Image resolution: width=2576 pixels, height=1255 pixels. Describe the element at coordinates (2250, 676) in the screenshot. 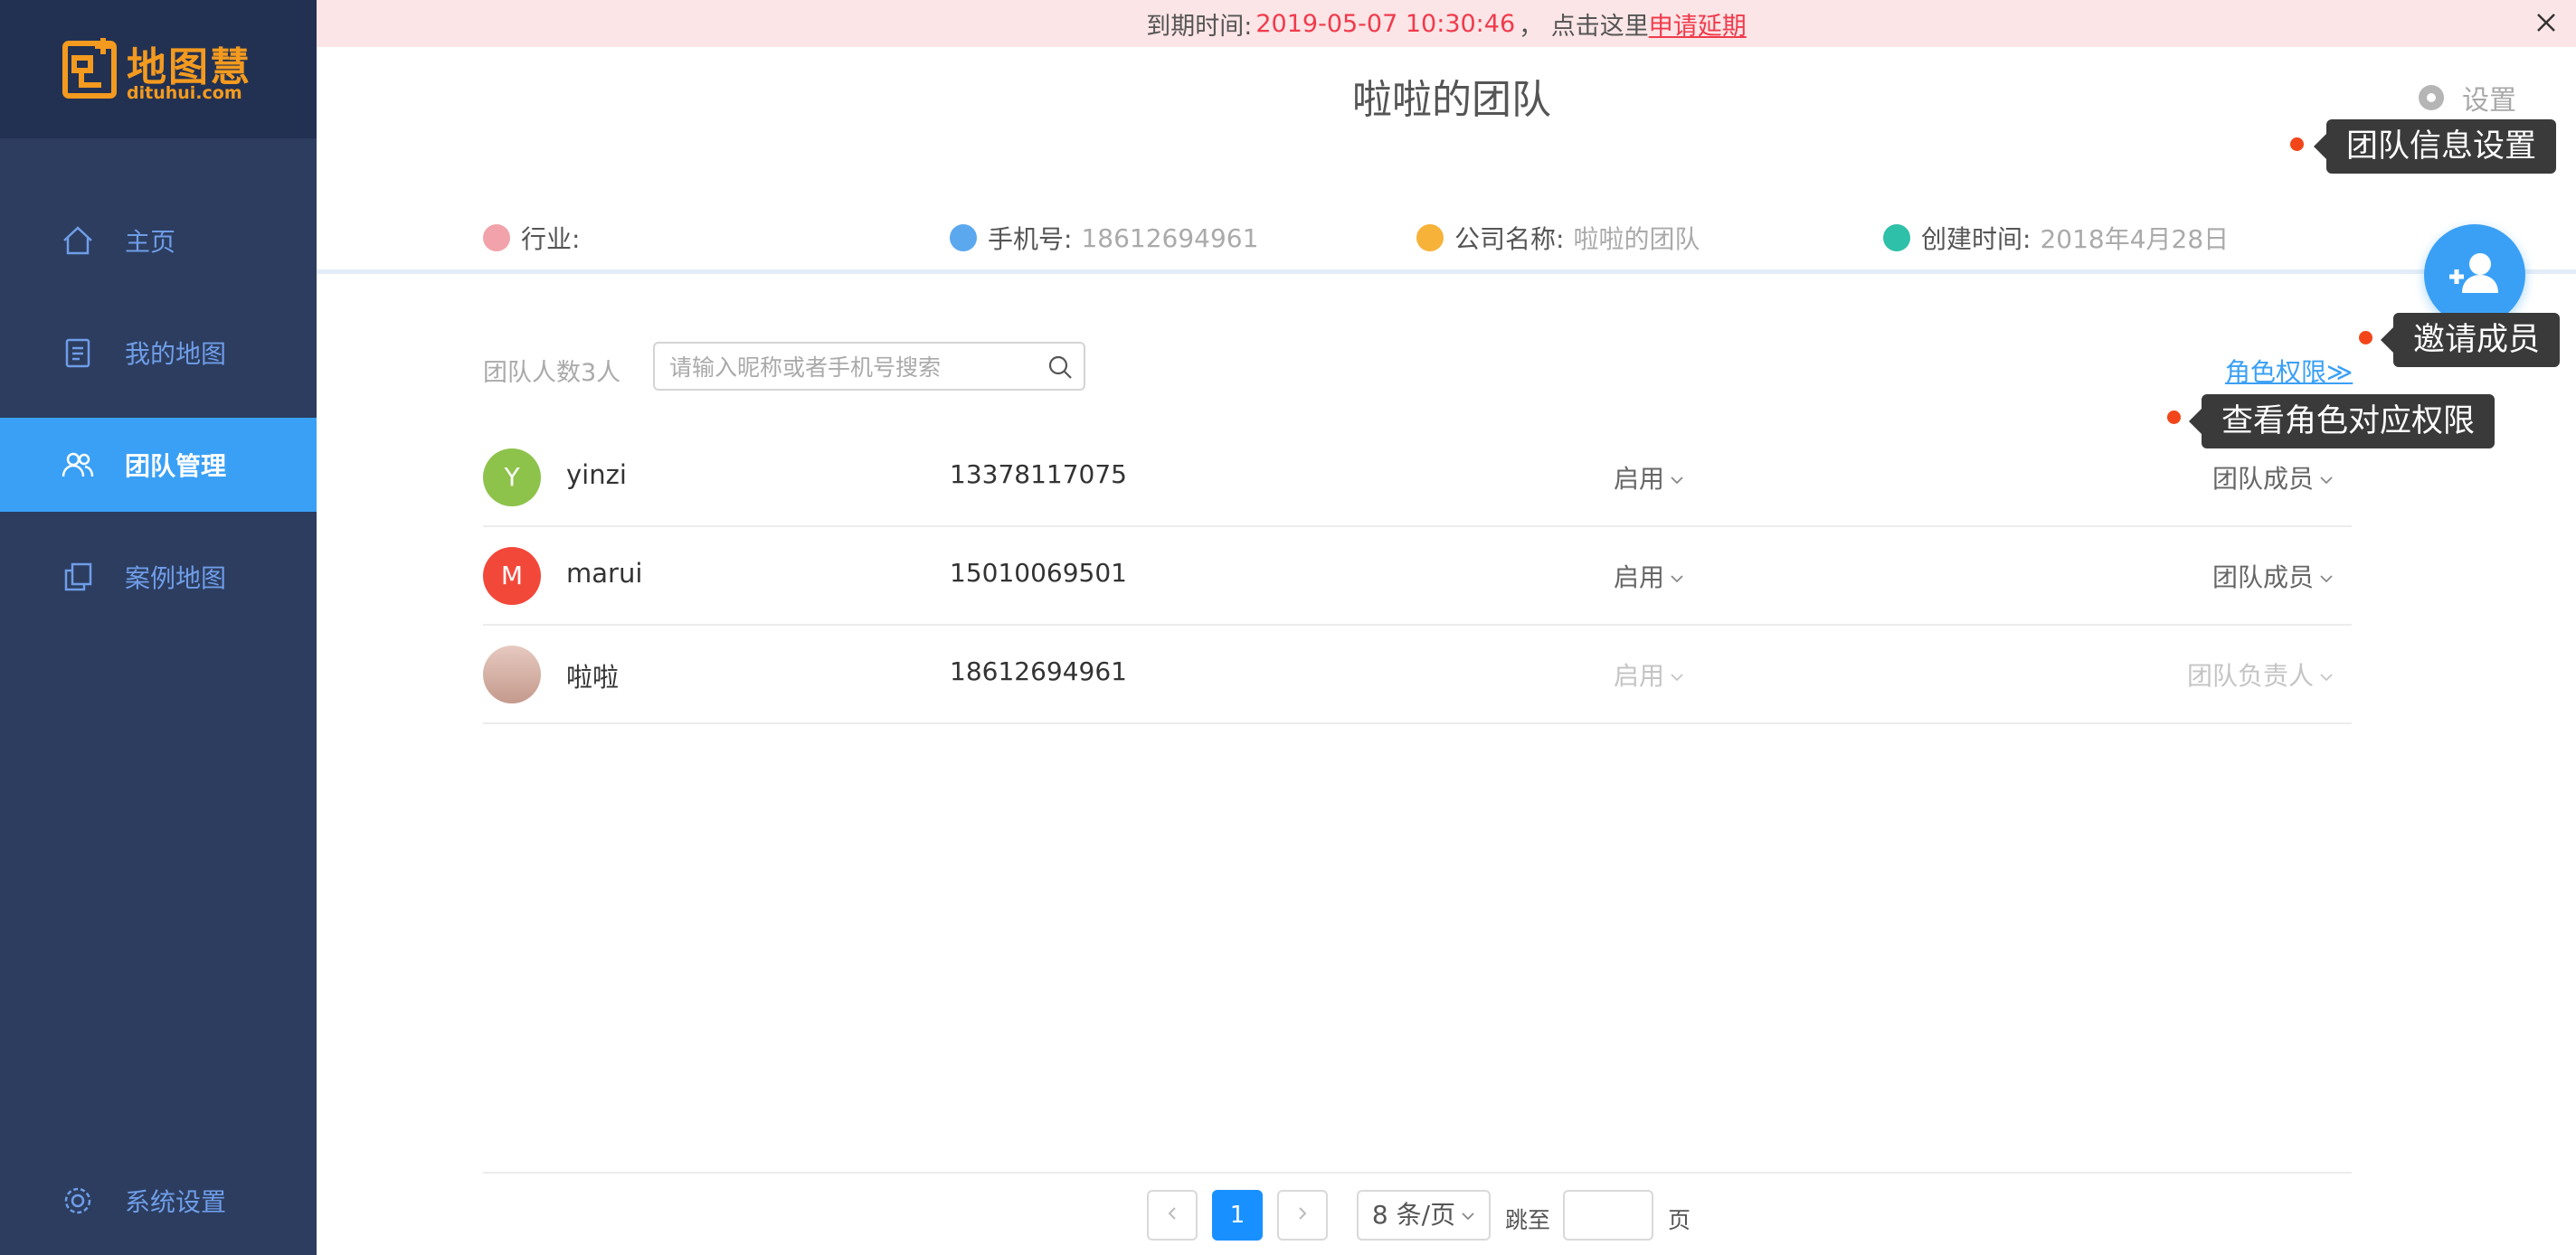

I see `role-value: 团队负责人` at that location.